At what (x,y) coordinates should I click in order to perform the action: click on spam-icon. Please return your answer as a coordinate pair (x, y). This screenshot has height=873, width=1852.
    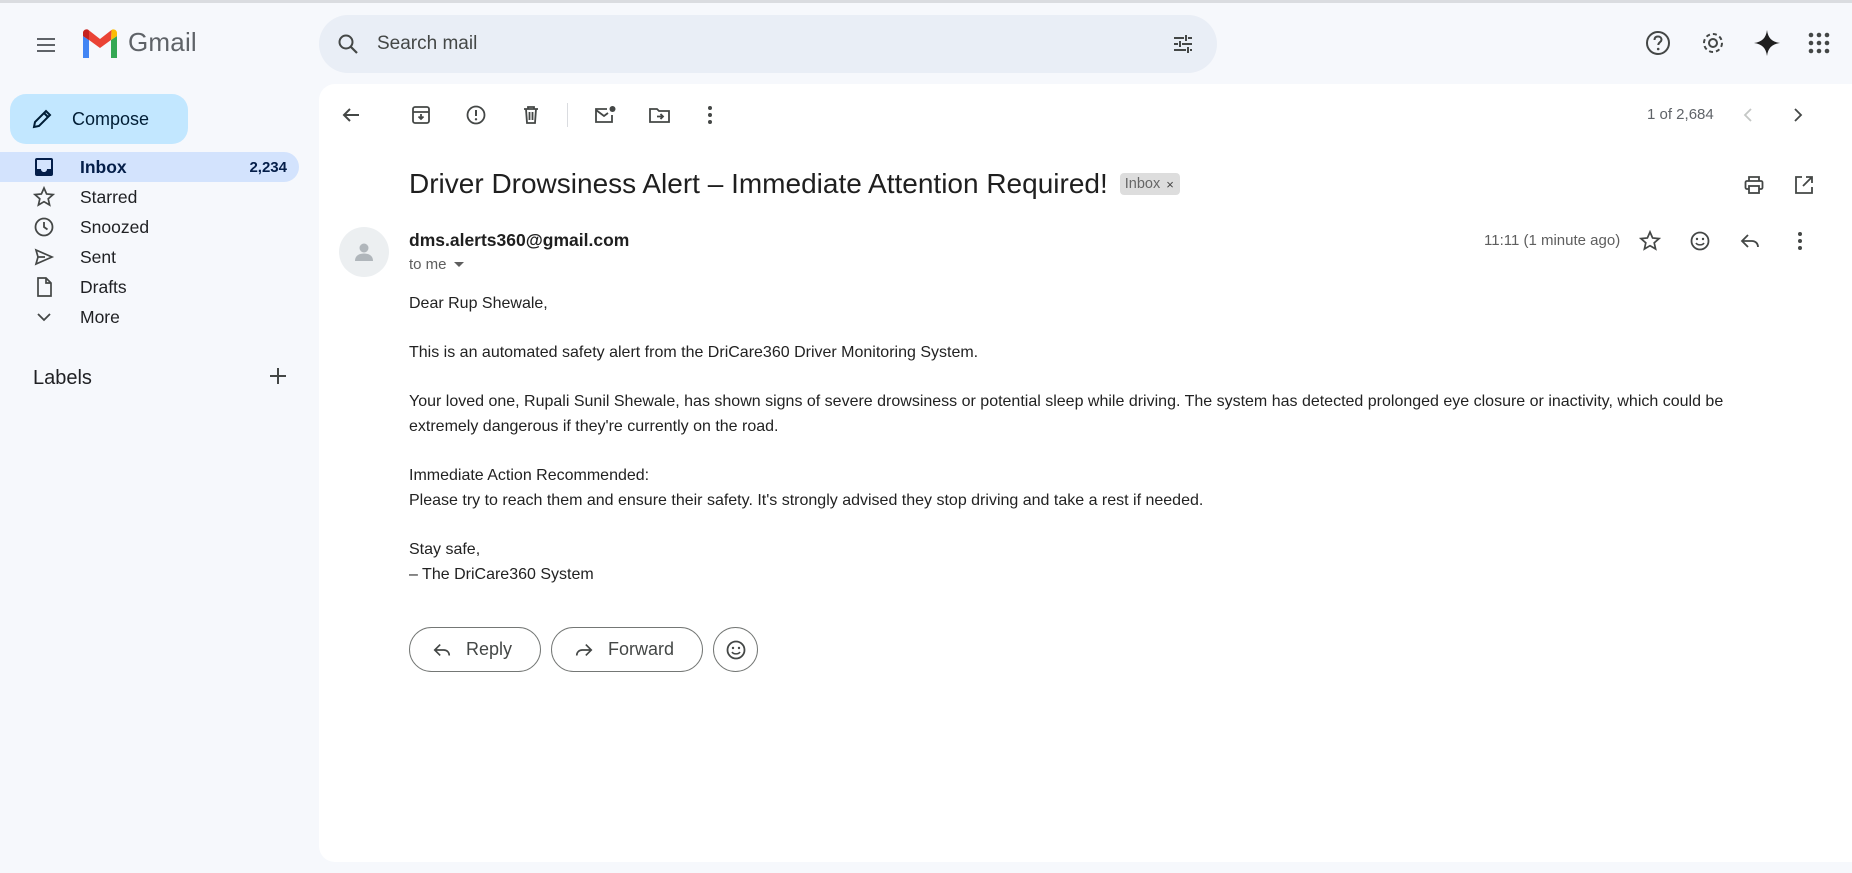
    Looking at the image, I should click on (476, 115).